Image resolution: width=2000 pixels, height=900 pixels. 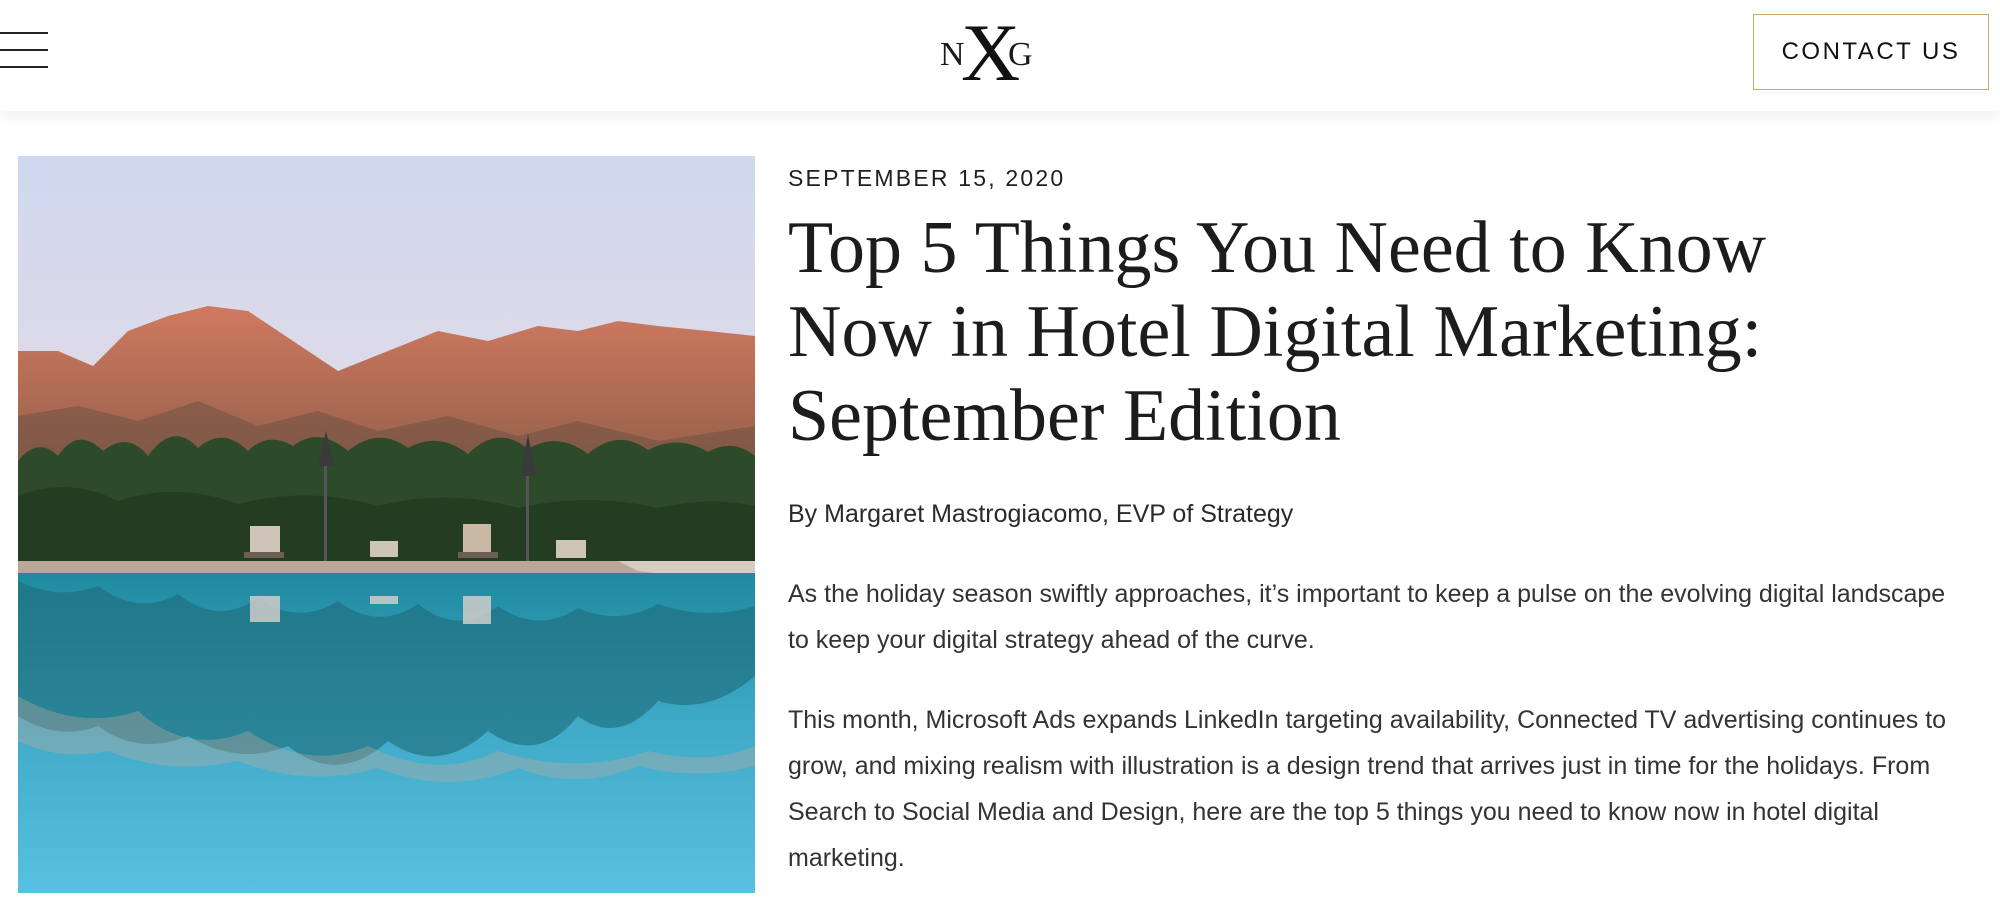 I want to click on nxg-logo: N X G, so click(x=985, y=53).